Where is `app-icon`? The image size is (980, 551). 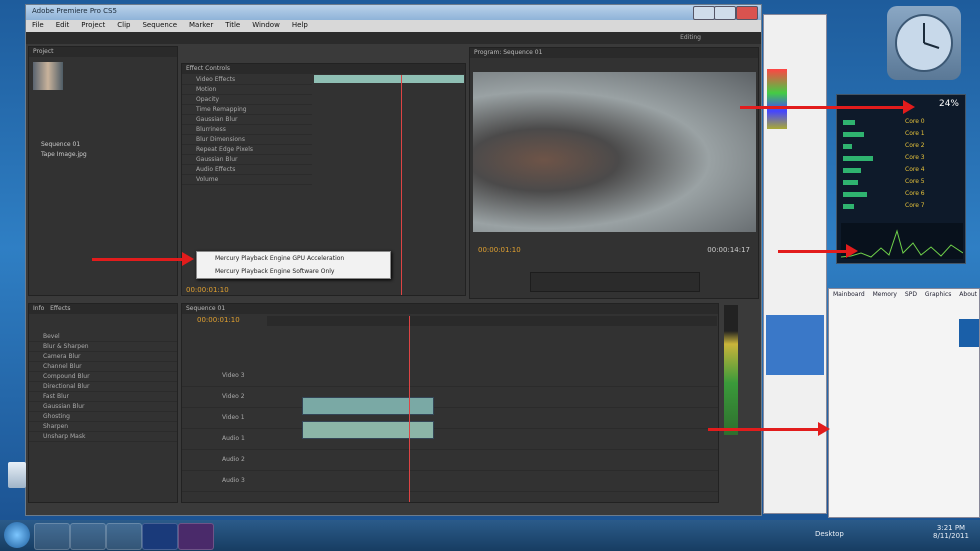 app-icon is located at coordinates (124, 536).